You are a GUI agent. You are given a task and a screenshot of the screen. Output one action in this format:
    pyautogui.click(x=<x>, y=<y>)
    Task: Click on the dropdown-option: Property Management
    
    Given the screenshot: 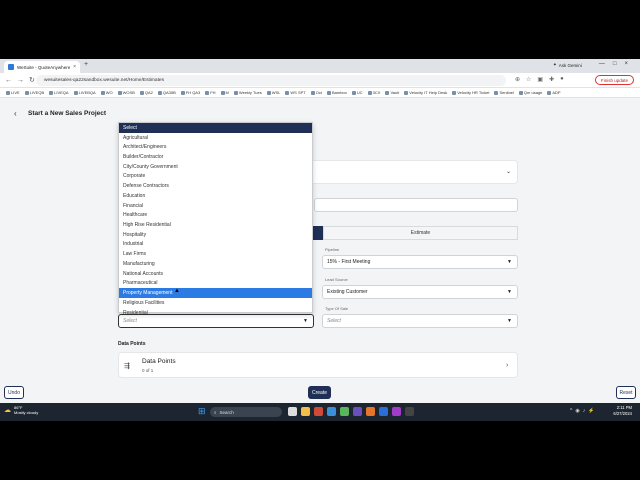 What is the action you would take?
    pyautogui.click(x=215, y=293)
    